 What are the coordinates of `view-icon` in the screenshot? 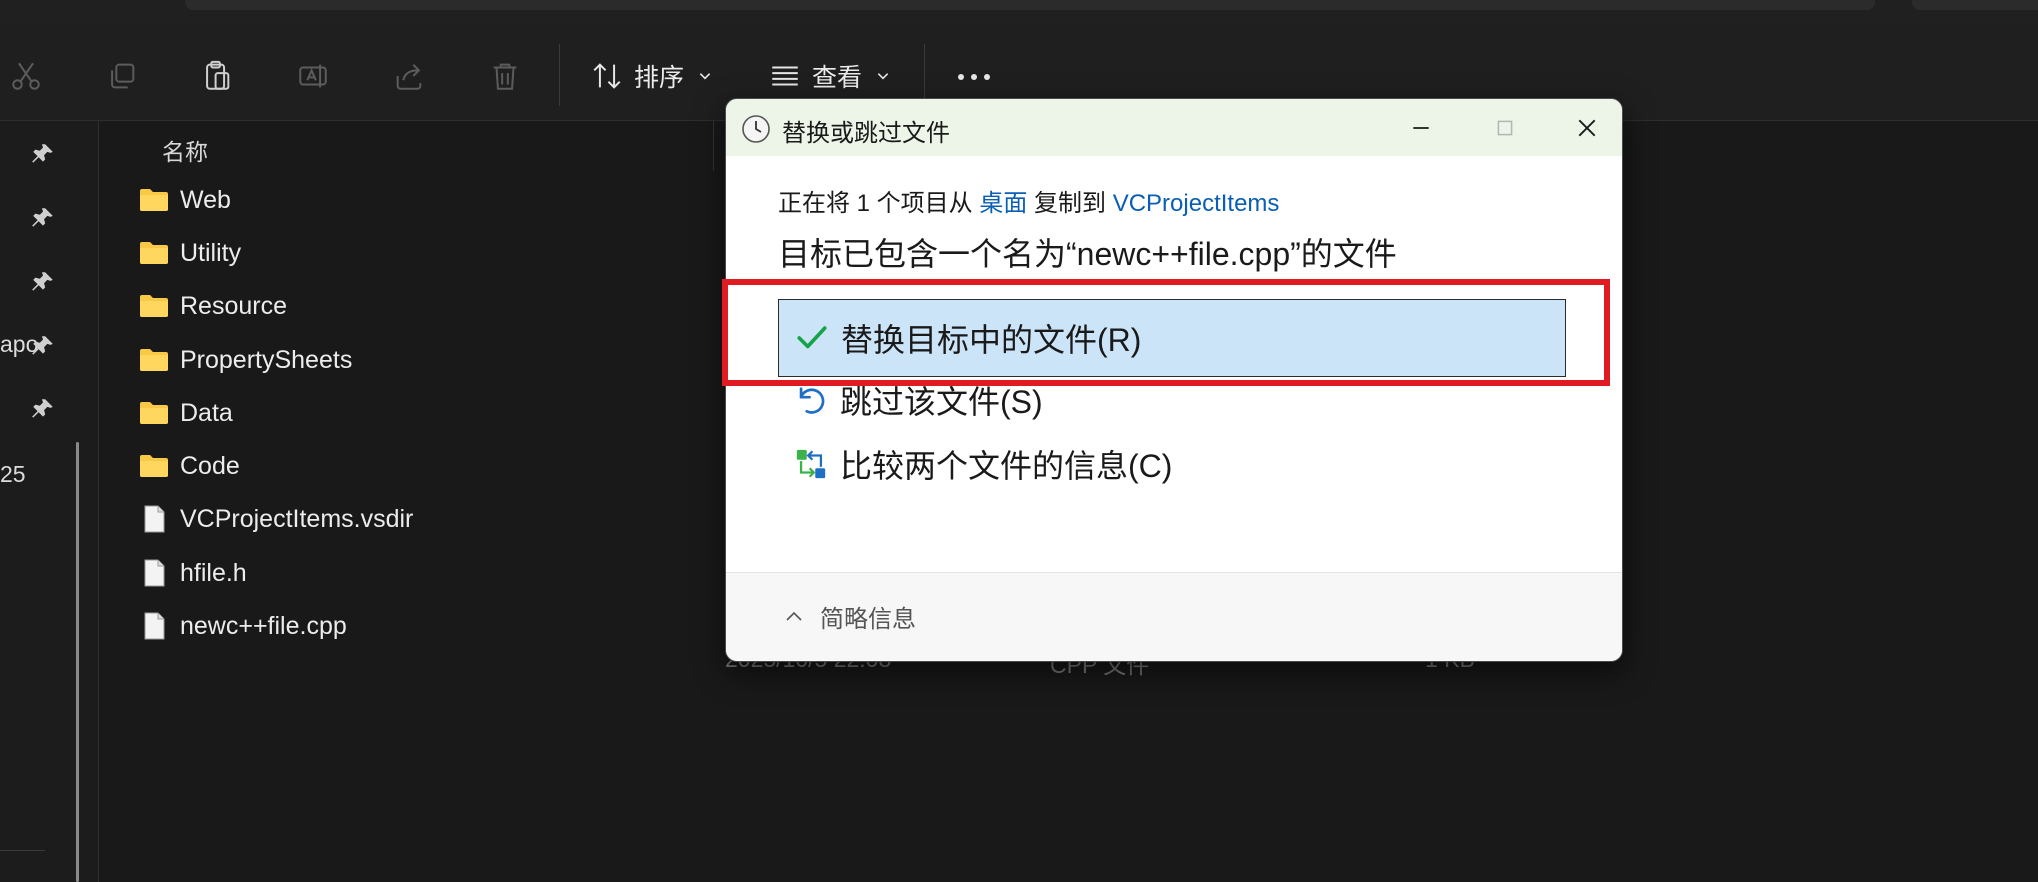 It's located at (785, 76).